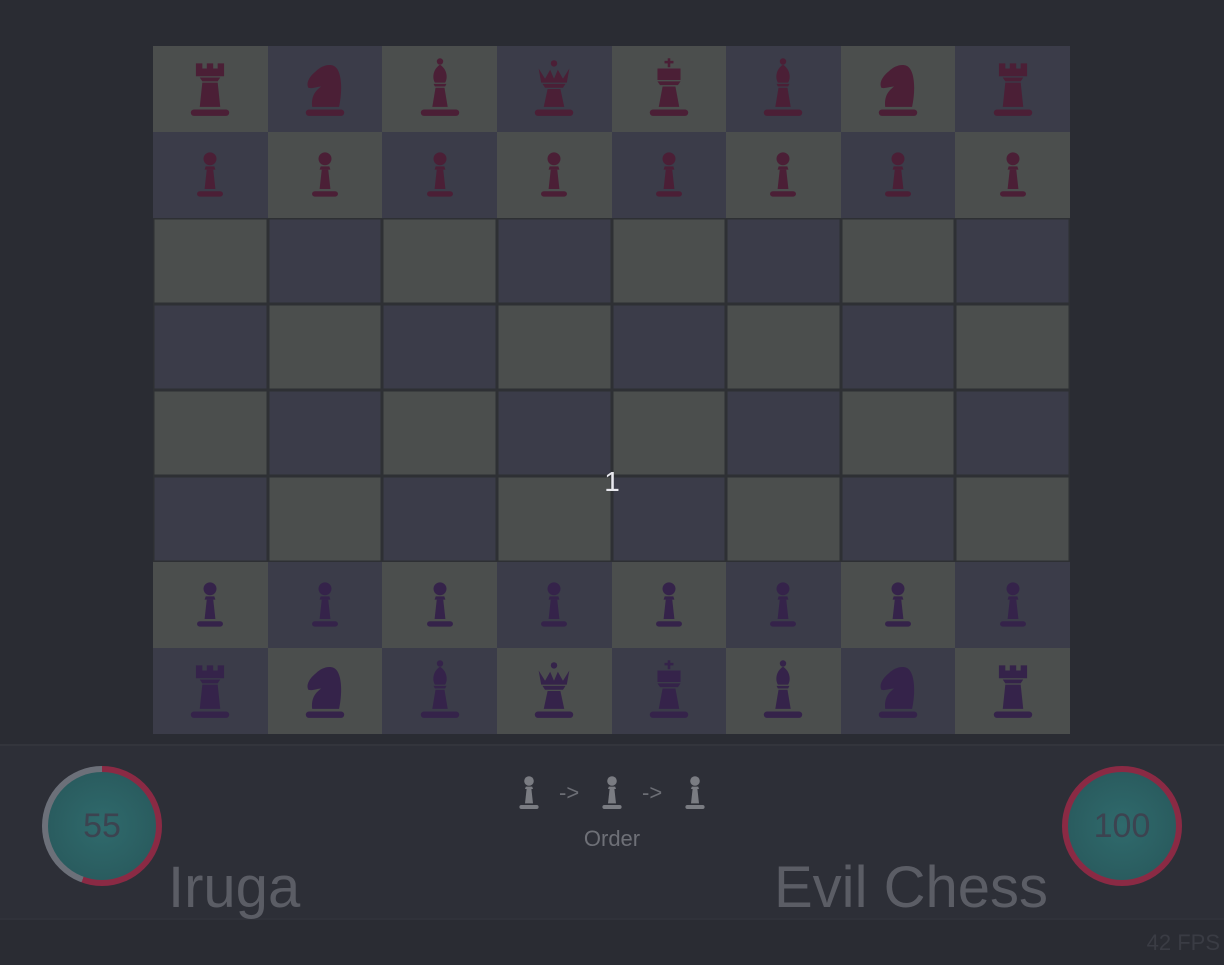  Describe the element at coordinates (1012, 433) in the screenshot. I see `square-h4` at that location.